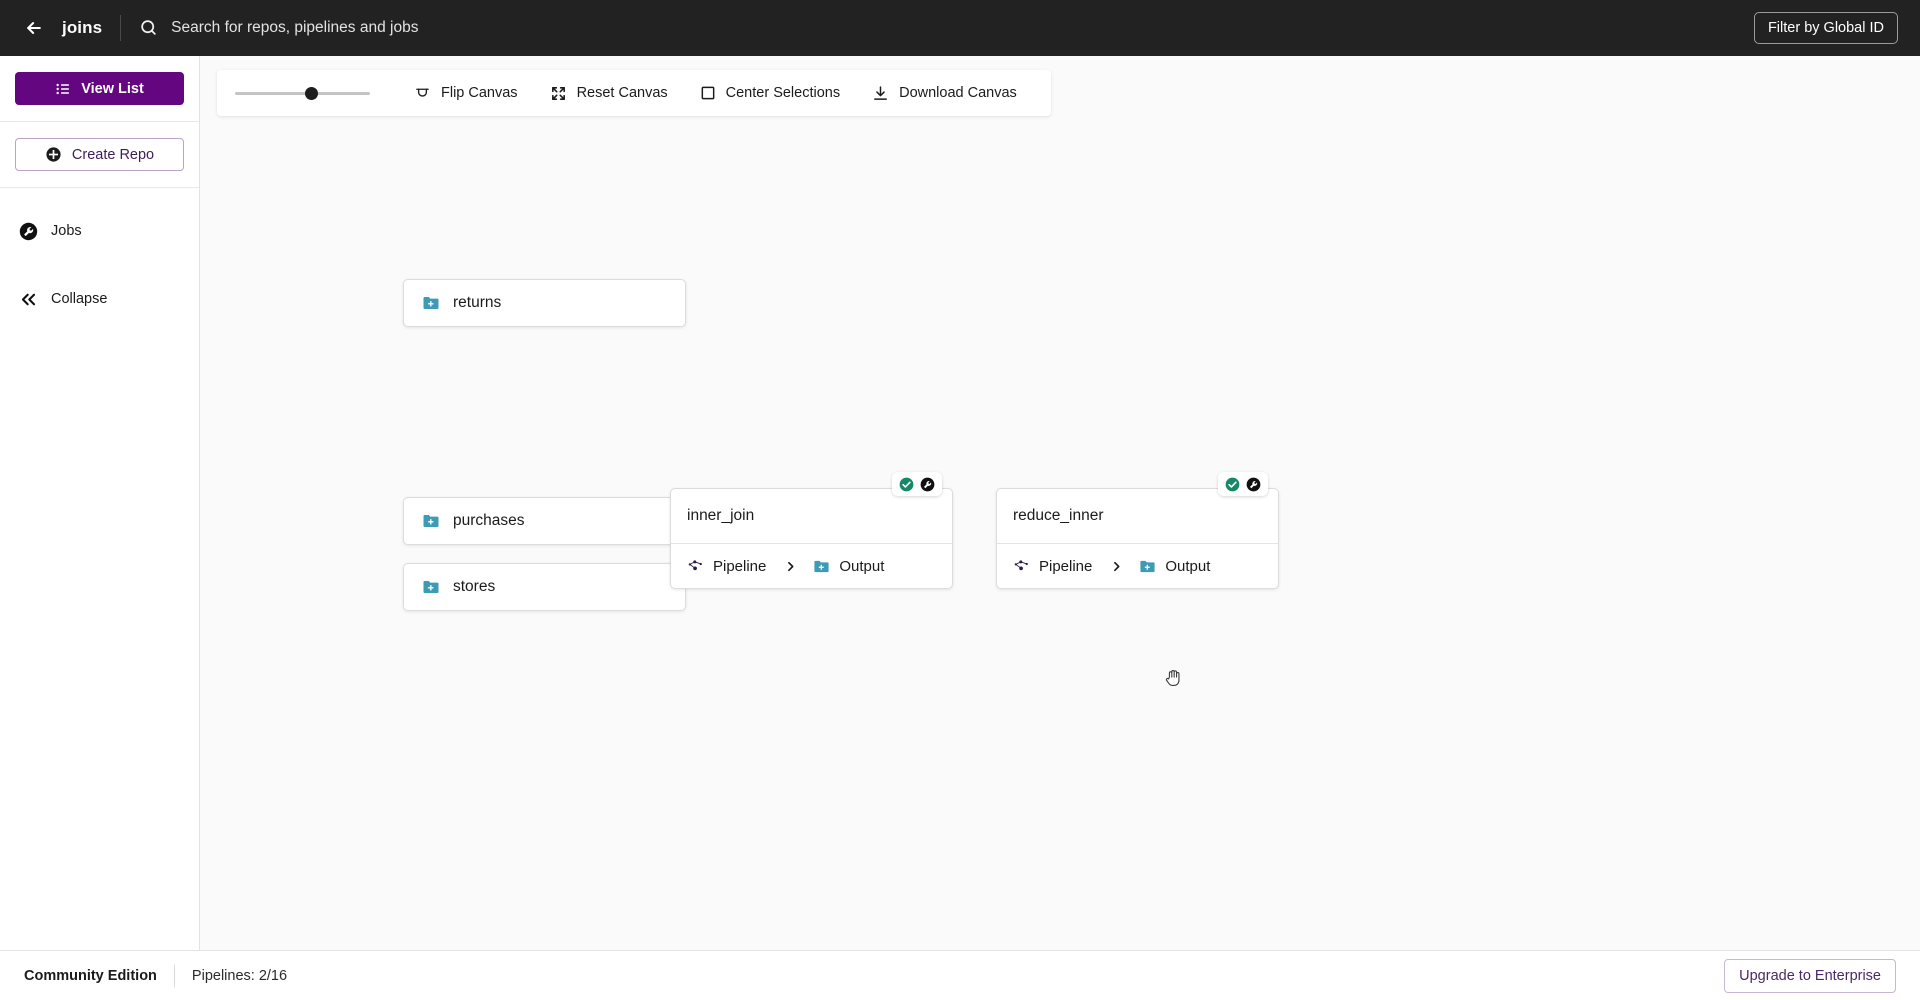  I want to click on page-title: joins, so click(82, 27).